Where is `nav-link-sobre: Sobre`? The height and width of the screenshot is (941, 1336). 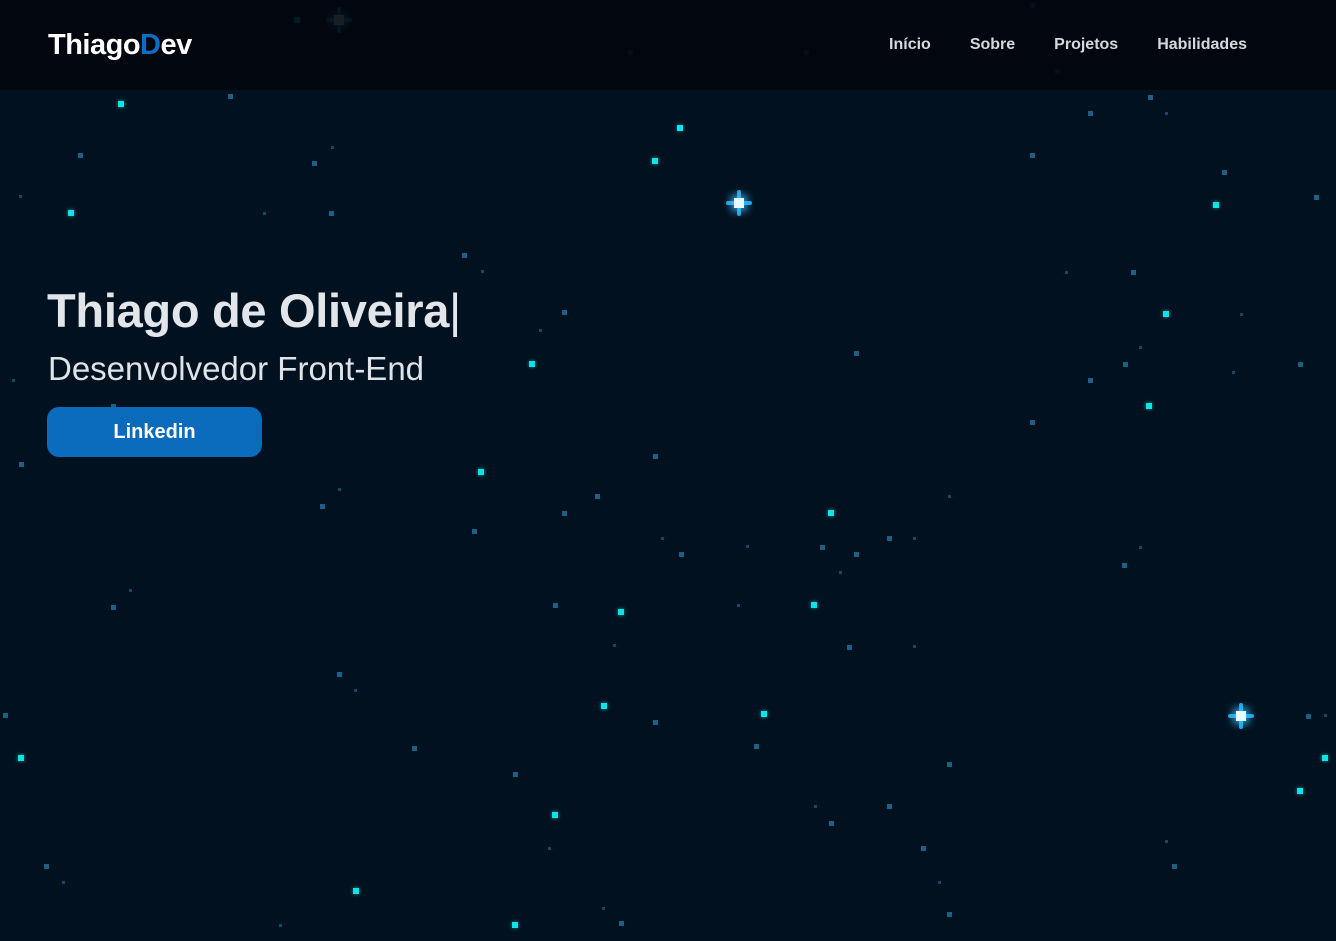
nav-link-sobre: Sobre is located at coordinates (992, 45).